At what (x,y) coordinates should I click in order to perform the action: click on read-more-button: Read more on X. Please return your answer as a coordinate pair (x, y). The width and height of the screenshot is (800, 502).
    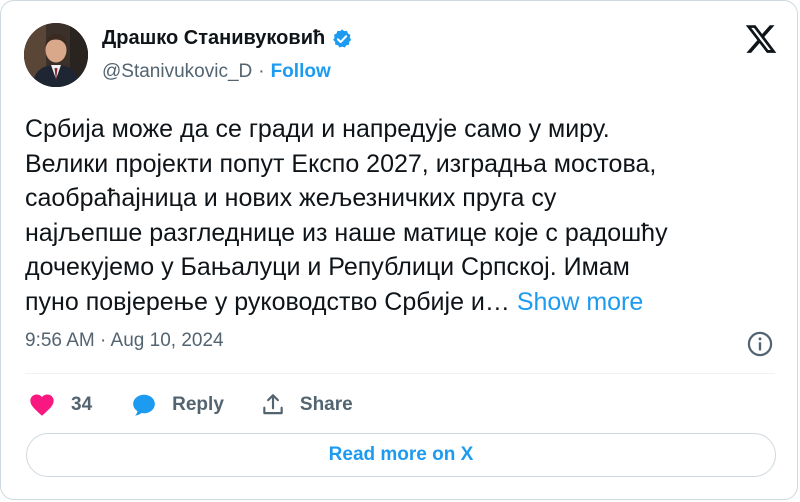
    Looking at the image, I should click on (401, 455).